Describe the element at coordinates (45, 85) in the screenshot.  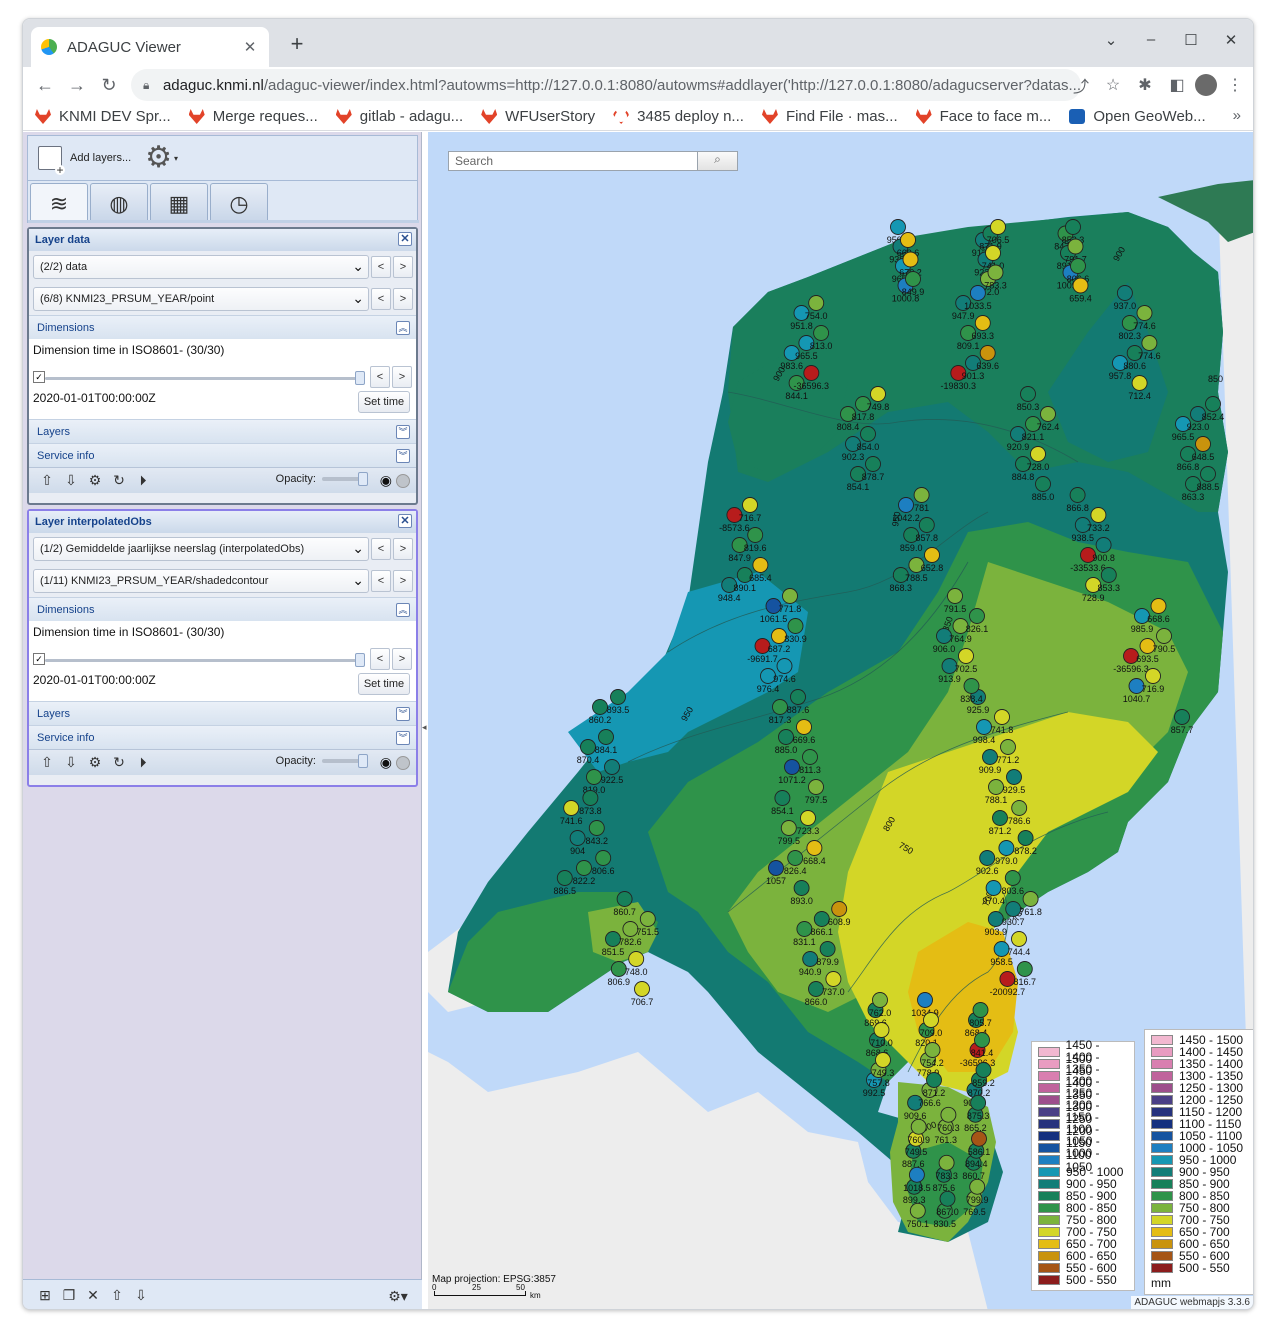
I see `back-icon: ←` at that location.